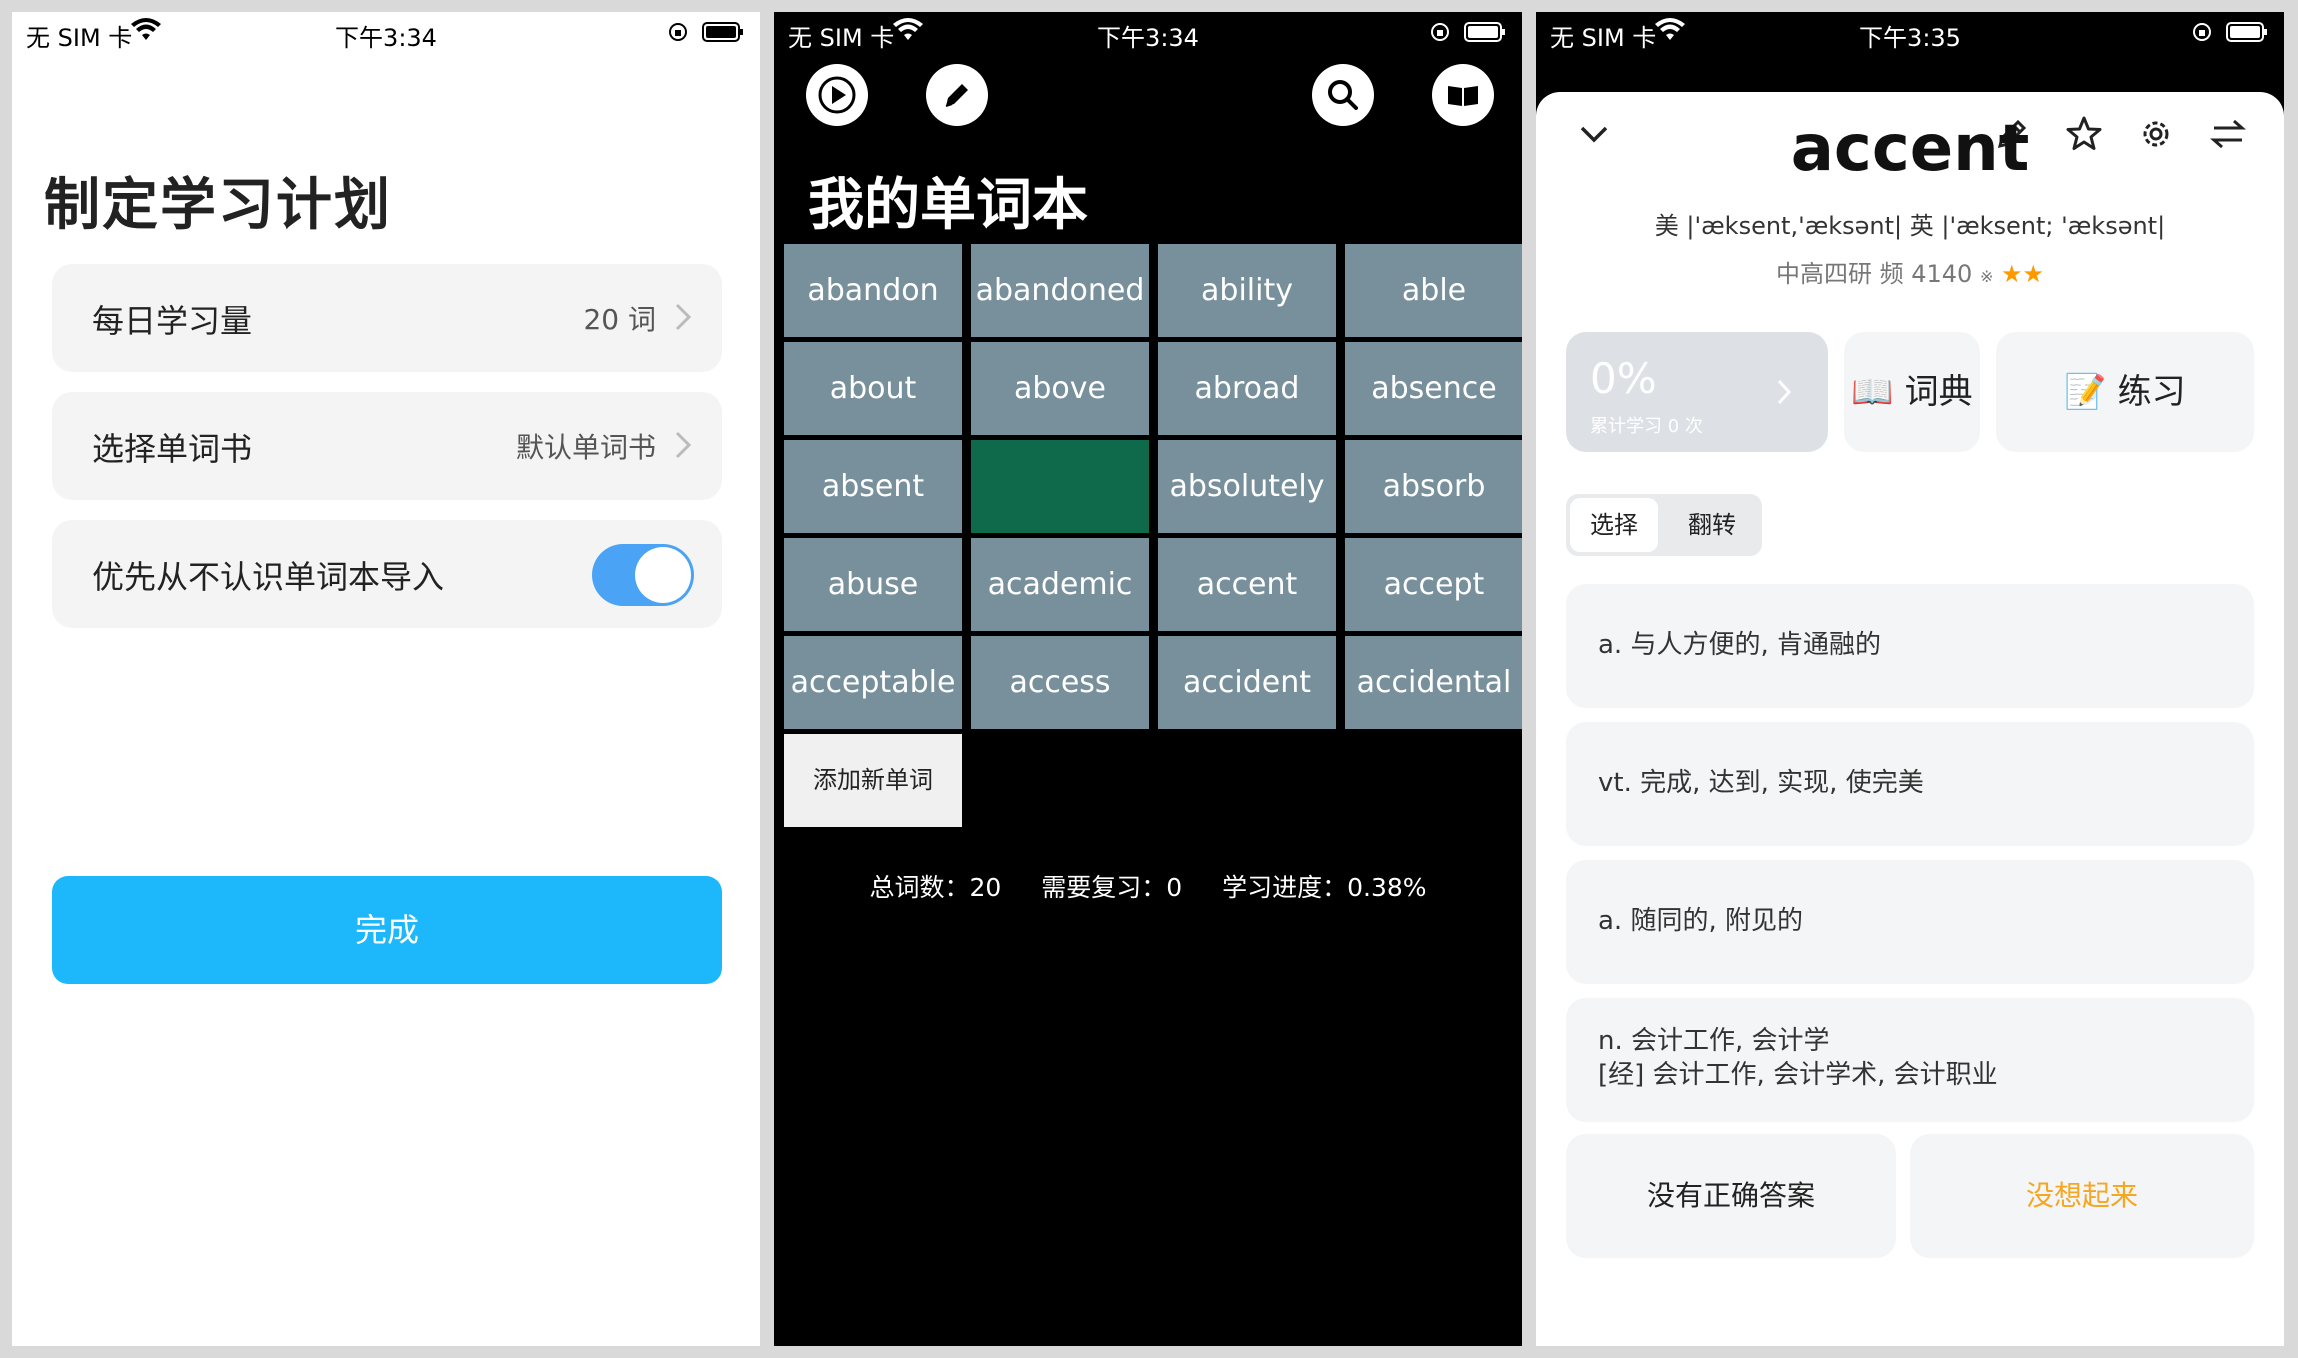  I want to click on tab-flip: 翻转, so click(1712, 525).